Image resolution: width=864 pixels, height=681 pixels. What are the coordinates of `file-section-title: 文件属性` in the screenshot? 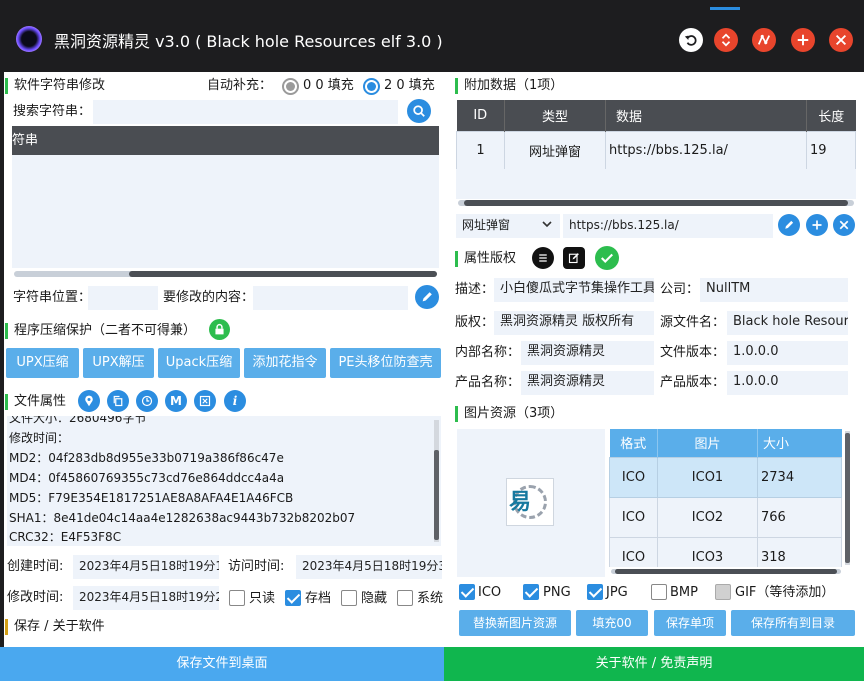 It's located at (35, 402).